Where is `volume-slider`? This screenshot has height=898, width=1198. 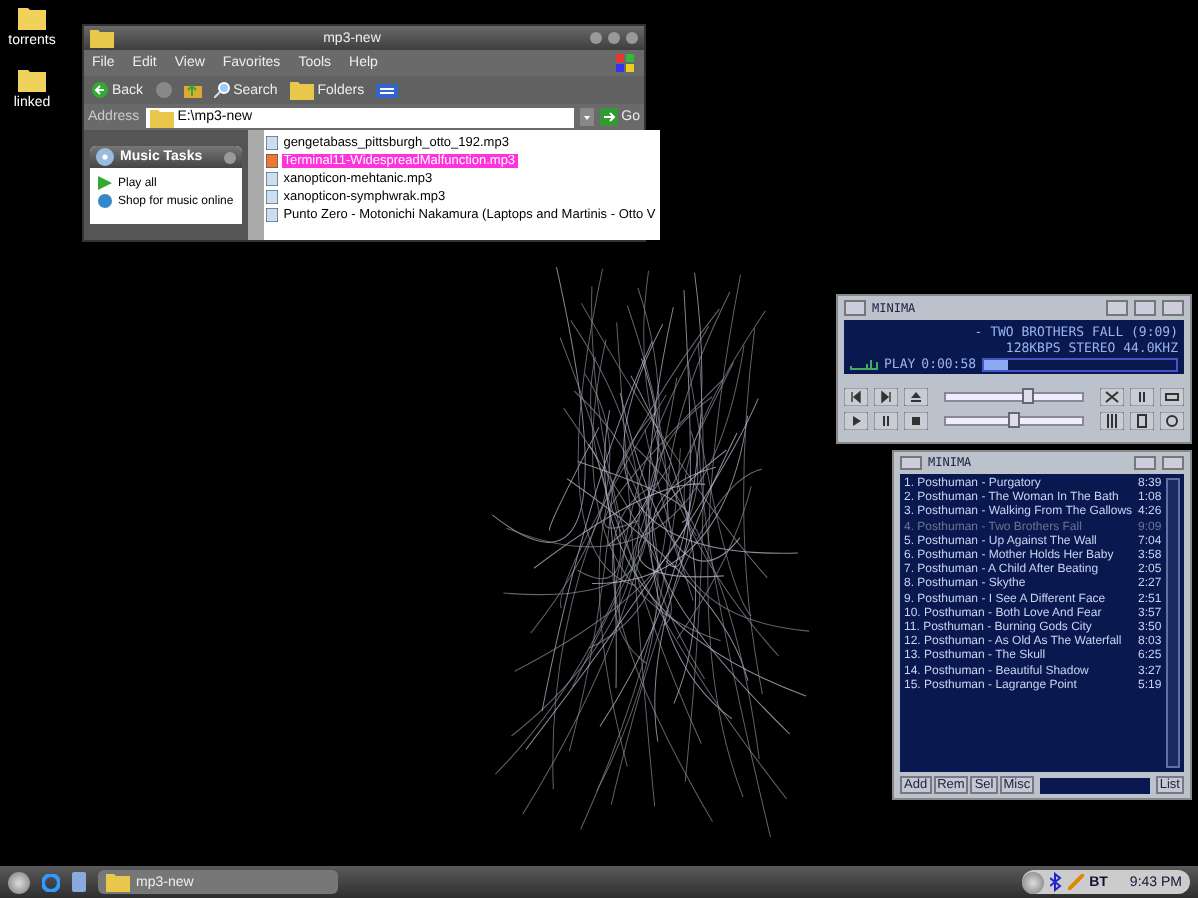 volume-slider is located at coordinates (1014, 396).